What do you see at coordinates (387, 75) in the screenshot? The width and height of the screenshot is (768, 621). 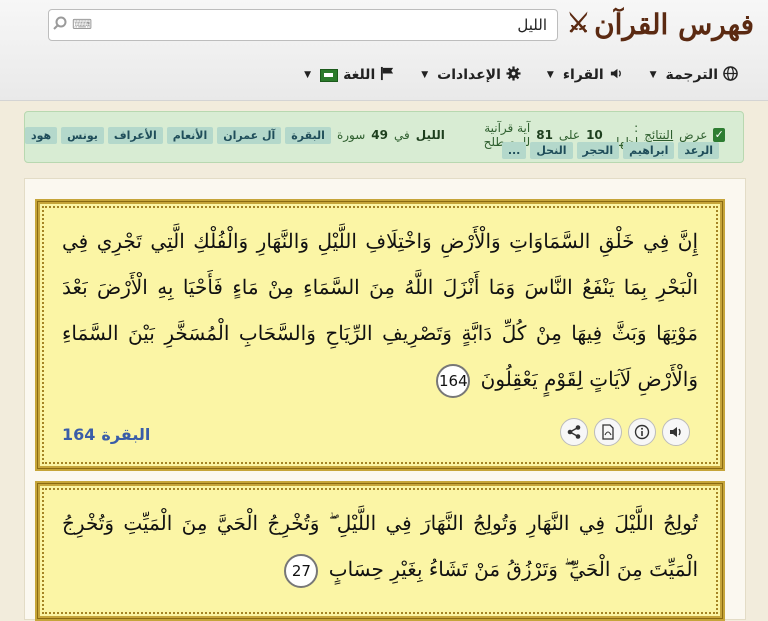 I see `flag-icon` at bounding box center [387, 75].